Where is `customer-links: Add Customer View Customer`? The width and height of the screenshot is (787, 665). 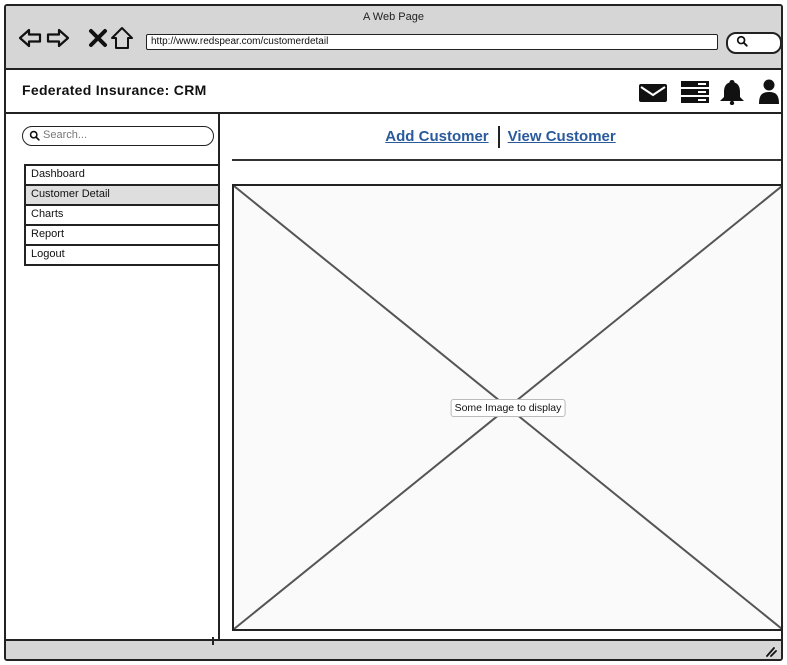
customer-links: Add Customer View Customer is located at coordinates (500, 137).